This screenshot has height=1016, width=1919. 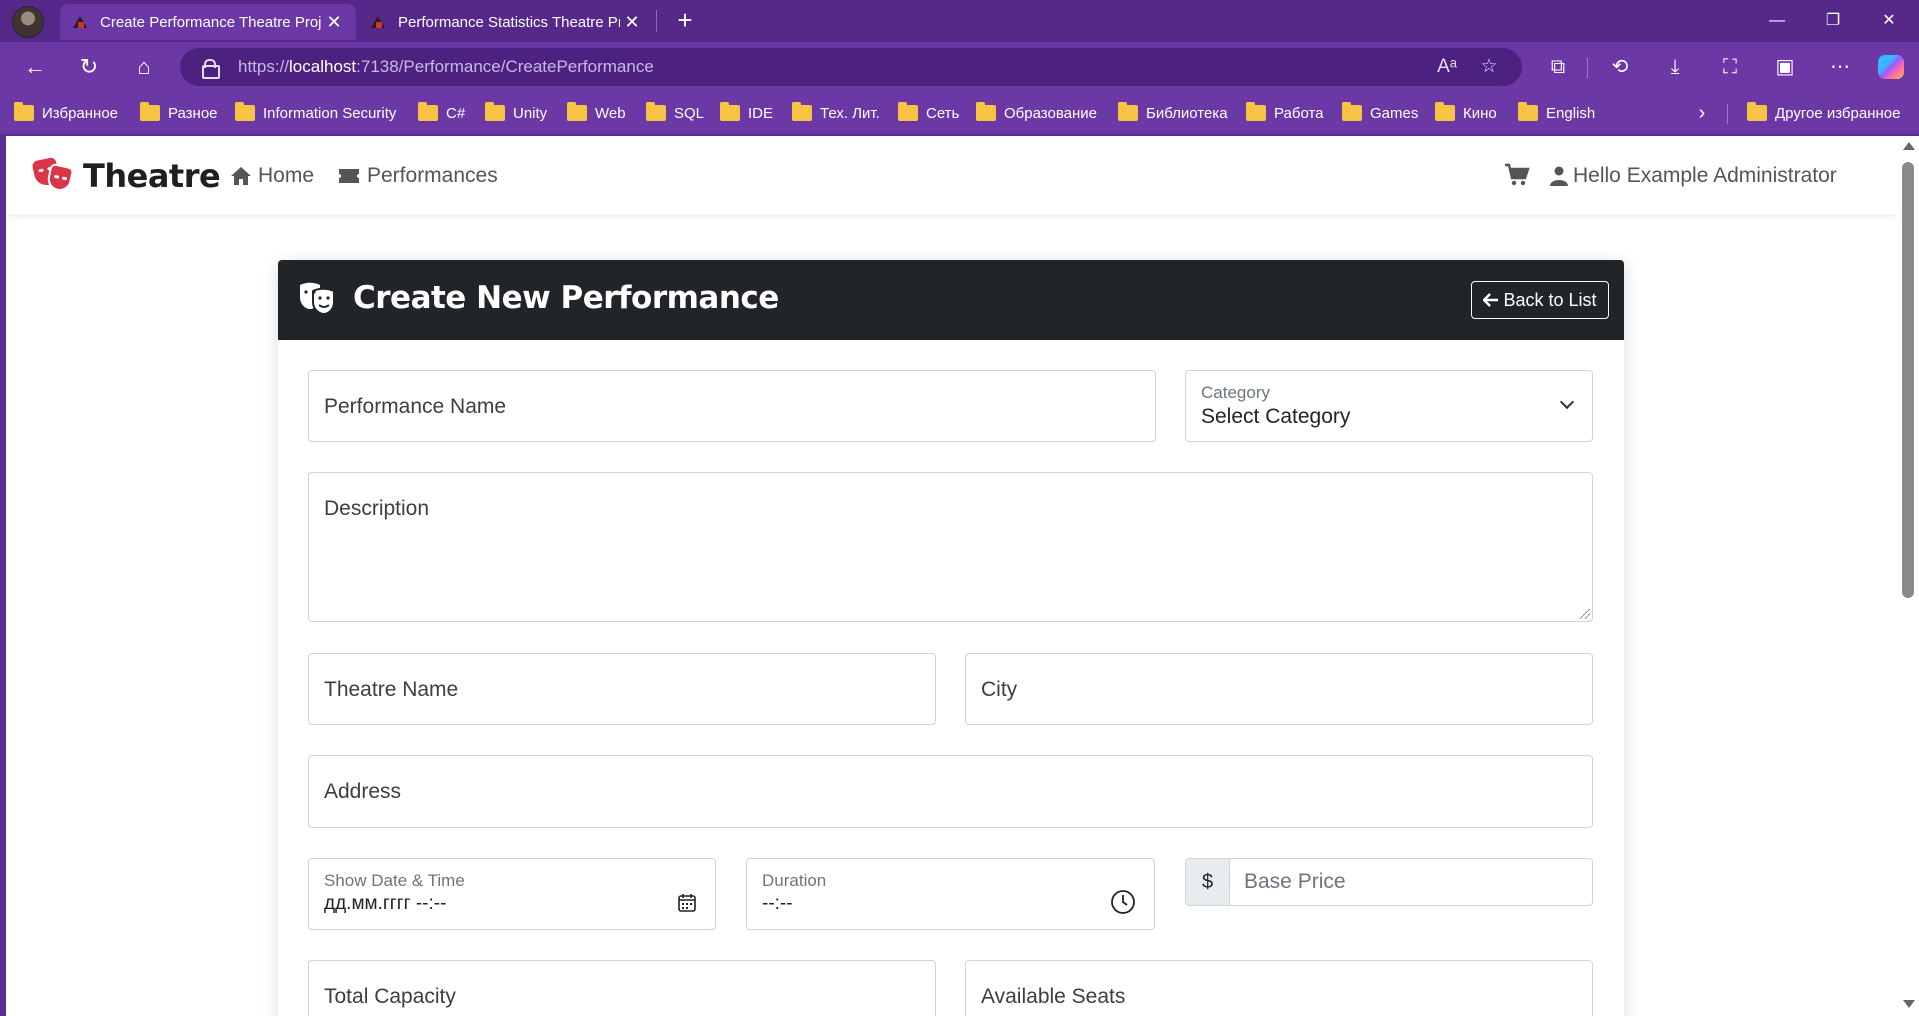 What do you see at coordinates (1702, 113) in the screenshot?
I see `chevron-right-icon: ›` at bounding box center [1702, 113].